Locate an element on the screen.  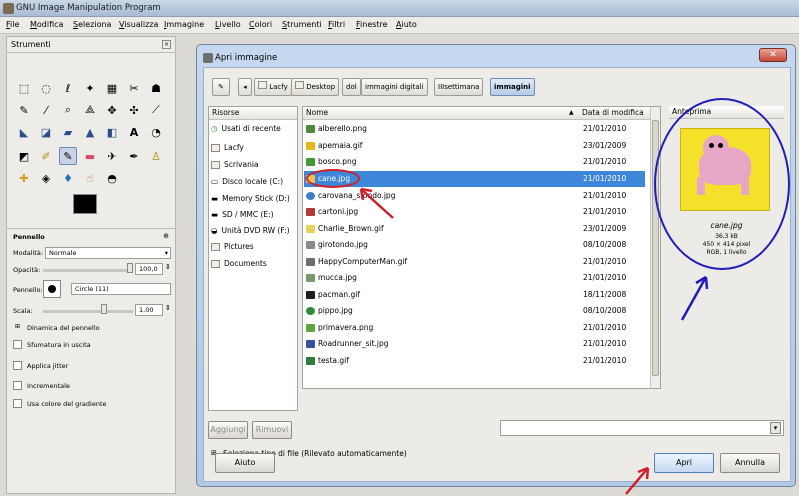
blue-arrow-shape is located at coordinates (694, 298).